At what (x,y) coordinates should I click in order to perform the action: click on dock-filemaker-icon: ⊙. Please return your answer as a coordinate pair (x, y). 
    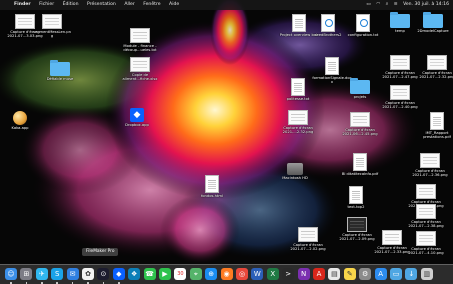
    Looking at the image, I should click on (103, 274).